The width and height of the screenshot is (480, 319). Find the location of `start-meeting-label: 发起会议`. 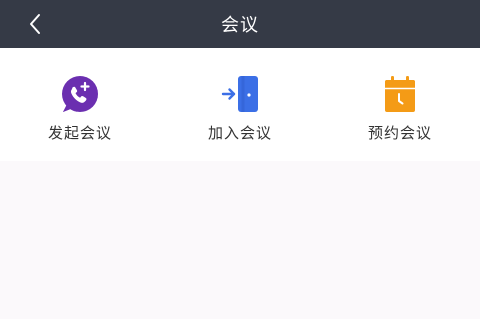

start-meeting-label: 发起会议 is located at coordinates (79, 133).